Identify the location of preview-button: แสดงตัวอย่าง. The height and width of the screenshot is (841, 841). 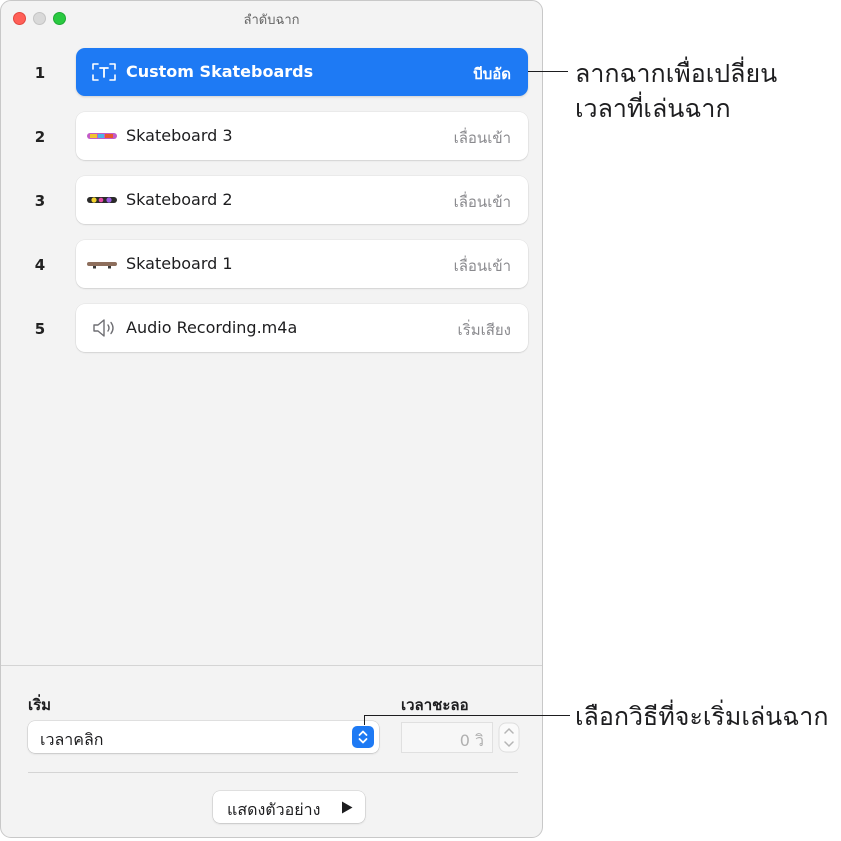
(289, 807).